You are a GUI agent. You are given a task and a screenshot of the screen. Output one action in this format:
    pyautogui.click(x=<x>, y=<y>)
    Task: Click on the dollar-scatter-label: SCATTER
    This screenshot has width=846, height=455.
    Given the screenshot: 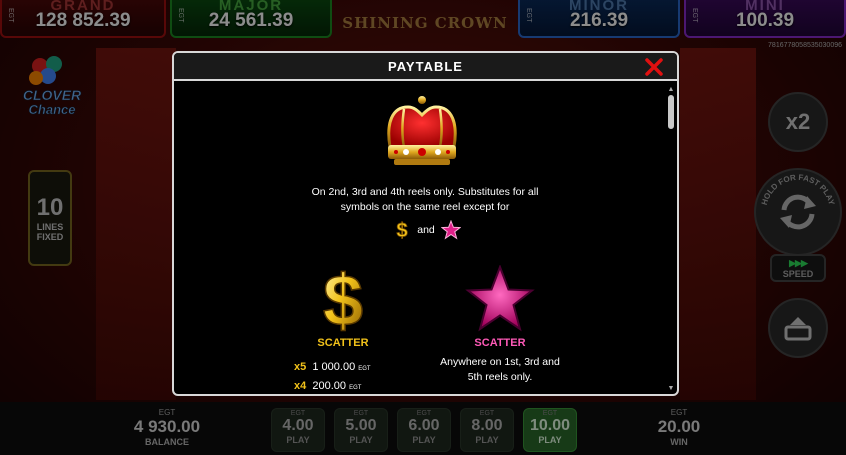 What is the action you would take?
    pyautogui.click(x=343, y=343)
    